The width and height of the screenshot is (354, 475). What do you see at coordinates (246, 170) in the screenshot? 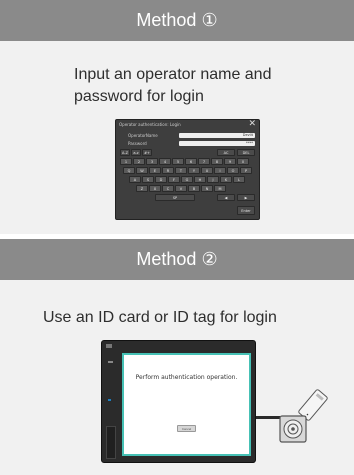
I see `key-letter: P` at bounding box center [246, 170].